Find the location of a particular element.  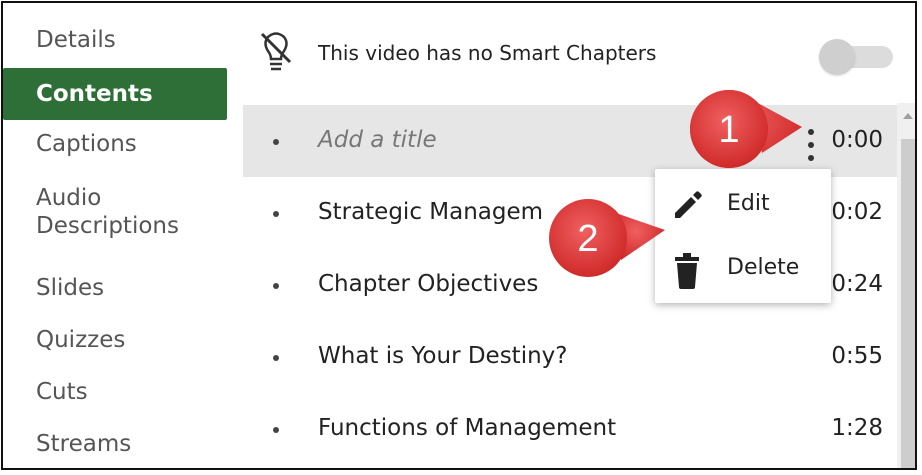

callout-2: 2 is located at coordinates (607, 238).